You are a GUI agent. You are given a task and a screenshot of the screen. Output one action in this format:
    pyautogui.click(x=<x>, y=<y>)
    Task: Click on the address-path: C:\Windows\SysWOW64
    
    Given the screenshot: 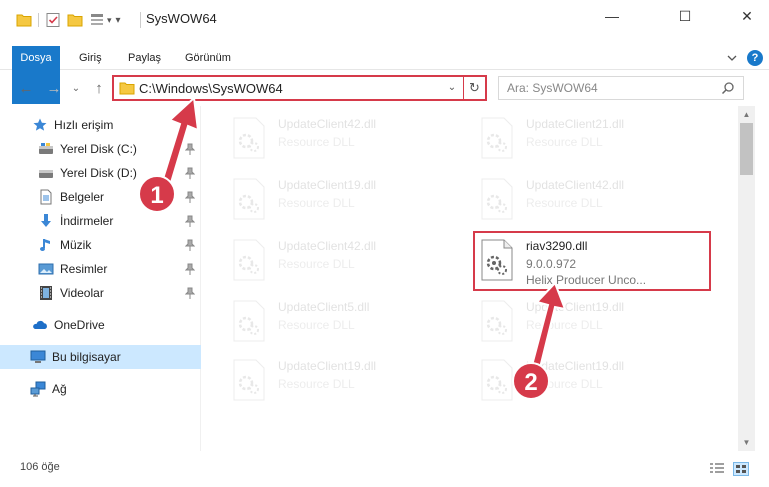 What is the action you would take?
    pyautogui.click(x=211, y=88)
    